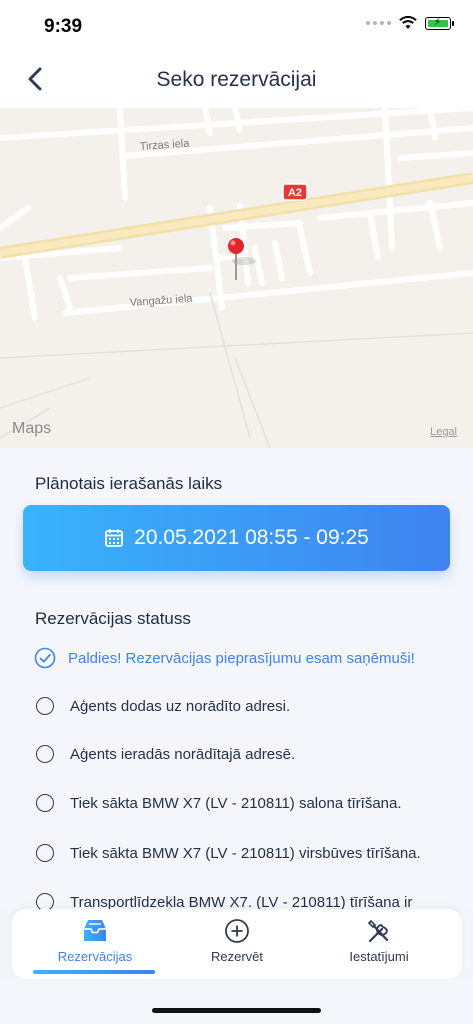 The height and width of the screenshot is (1024, 473). Describe the element at coordinates (95, 930) in the screenshot. I see `inbox-icon` at that location.